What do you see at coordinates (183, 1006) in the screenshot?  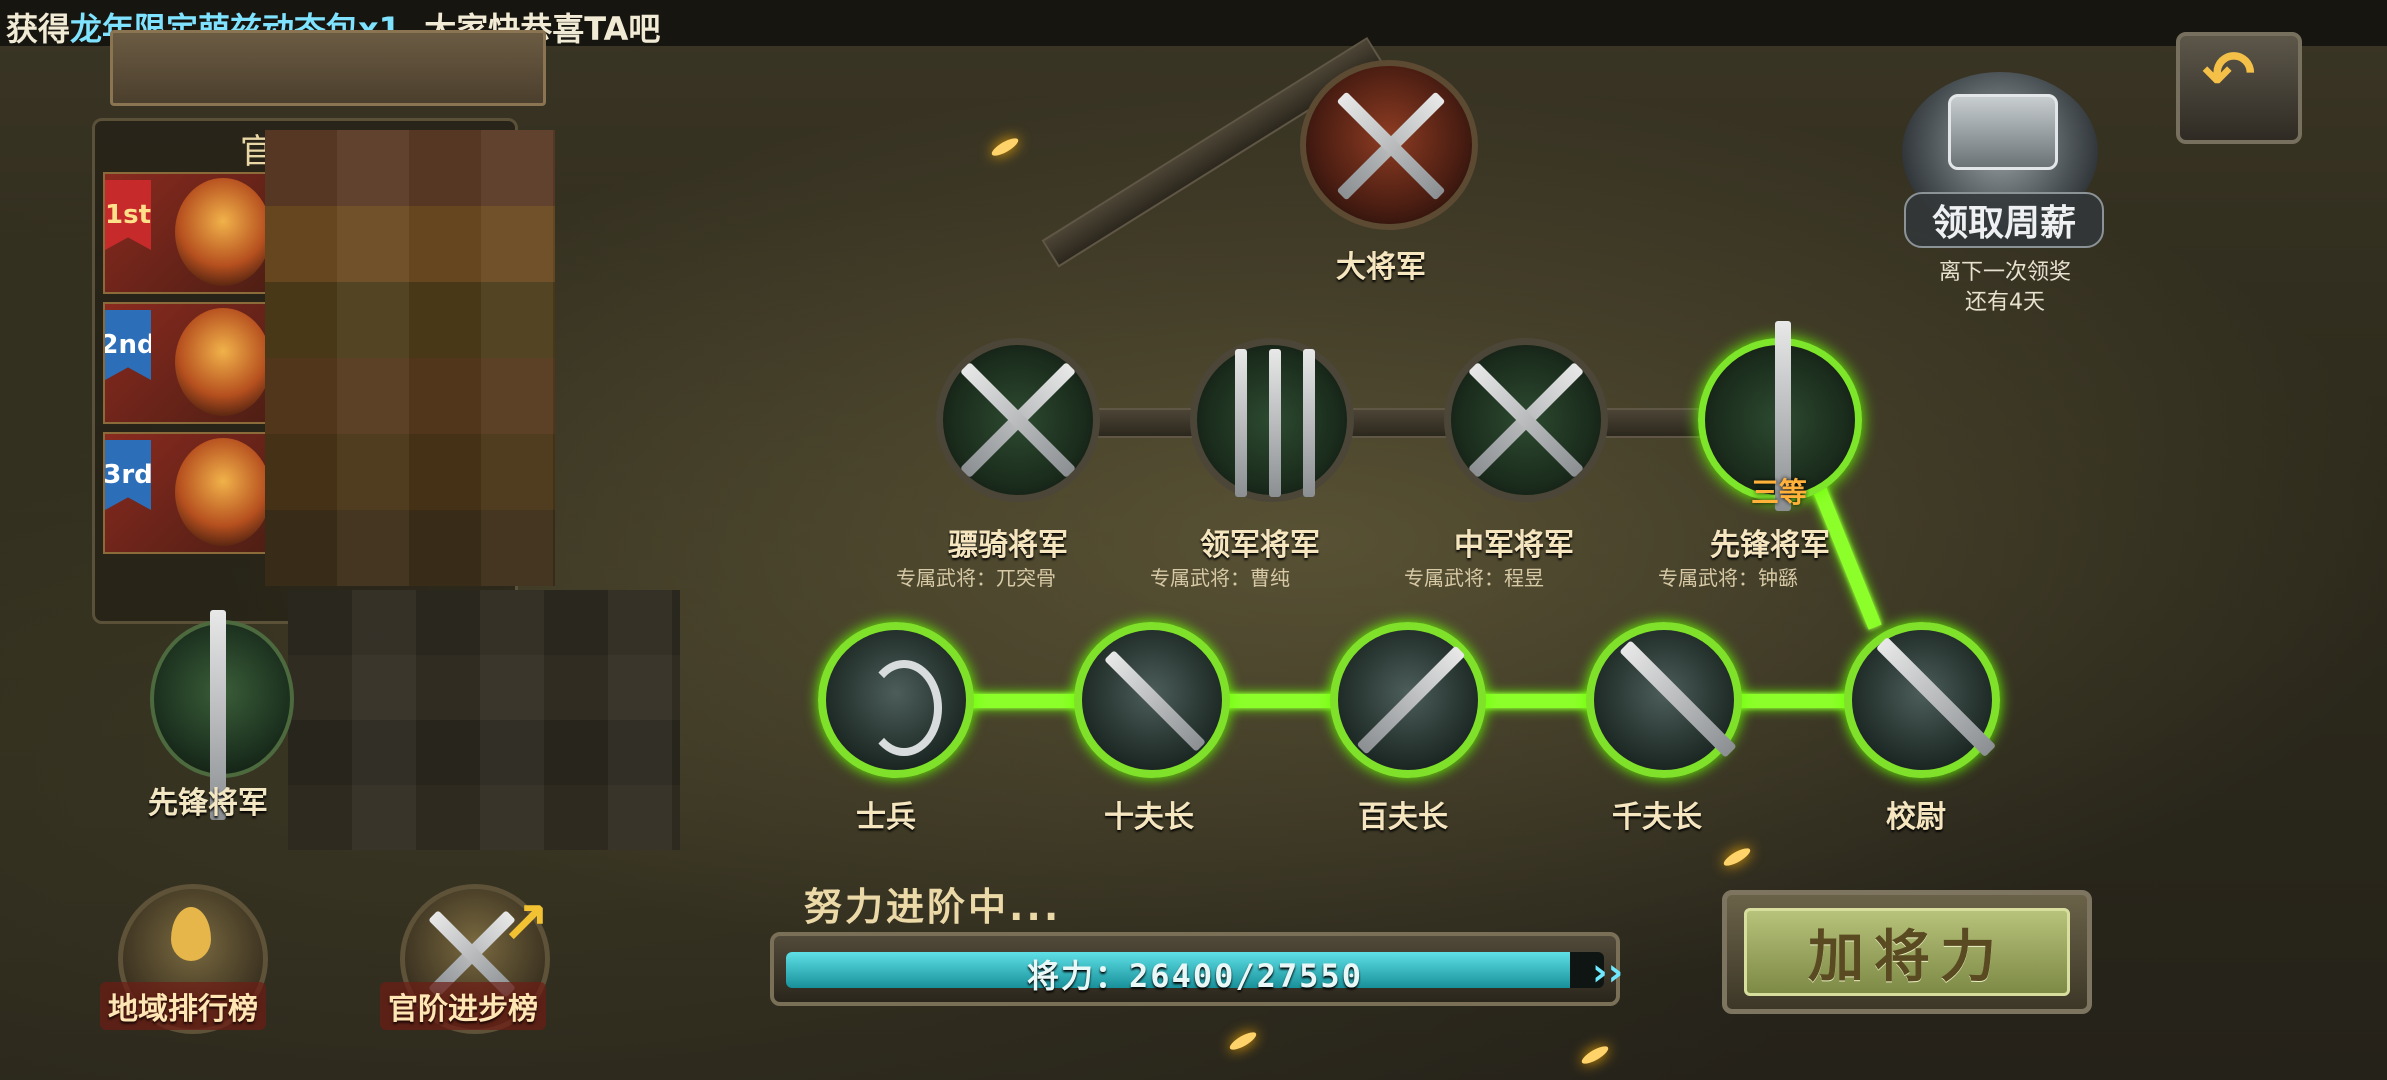 I see `region-rank-label: 地域排行榜` at bounding box center [183, 1006].